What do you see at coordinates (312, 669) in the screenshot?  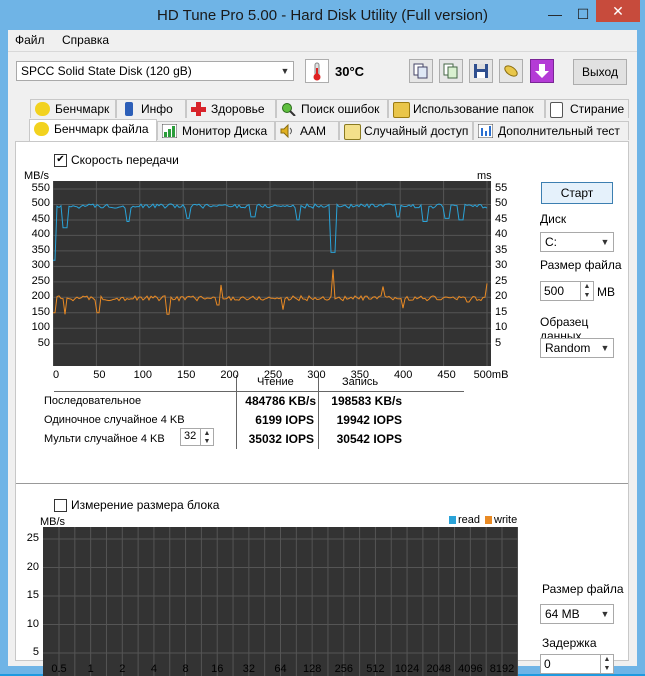 I see `block-x-tick-label: 128` at bounding box center [312, 669].